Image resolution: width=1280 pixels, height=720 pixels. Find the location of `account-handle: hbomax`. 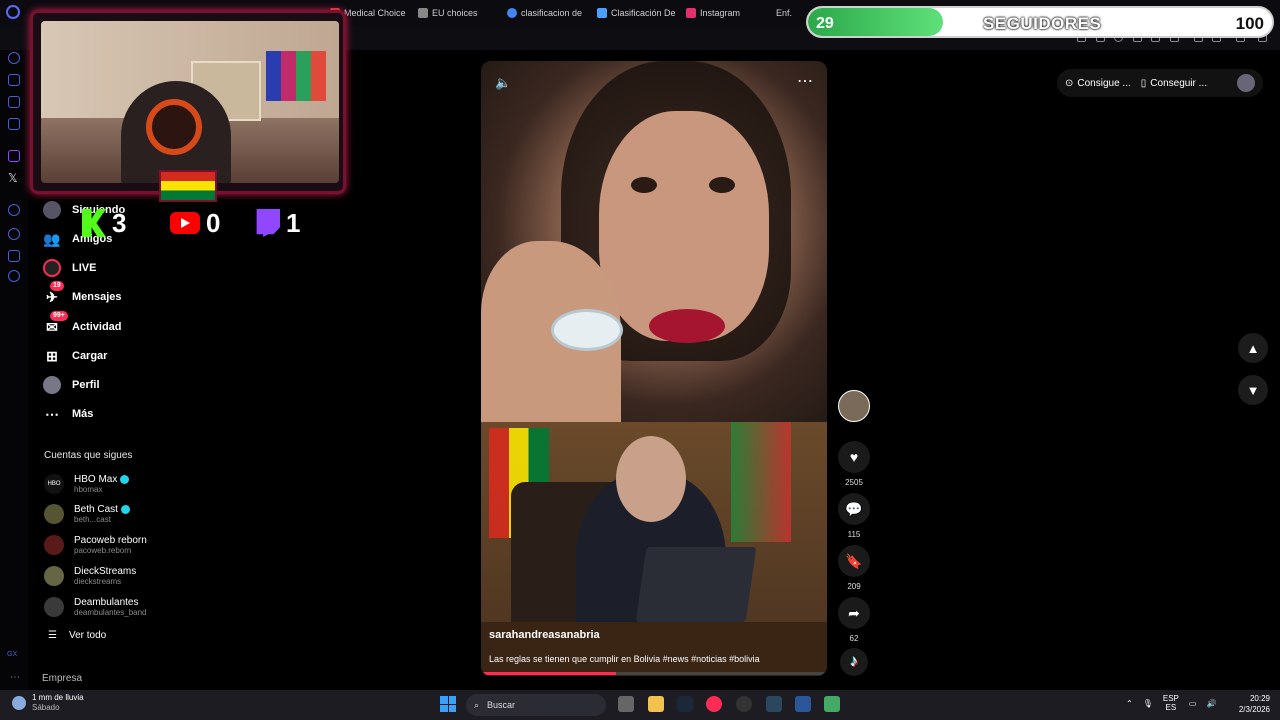

account-handle: hbomax is located at coordinates (88, 489).